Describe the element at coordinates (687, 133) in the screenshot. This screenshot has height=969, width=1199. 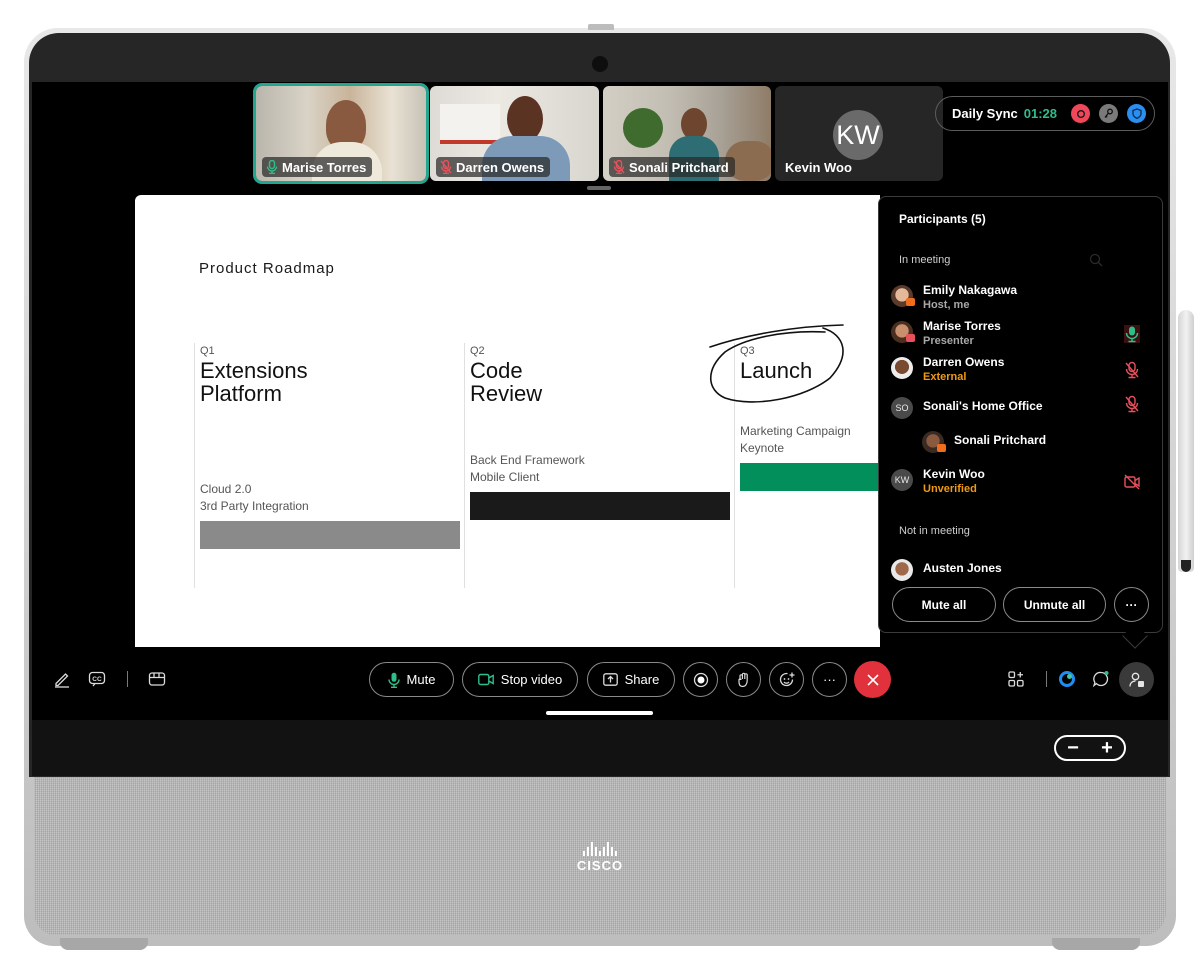
I see `video-tile-sonali-pritchard: Sonali Pritchard` at that location.